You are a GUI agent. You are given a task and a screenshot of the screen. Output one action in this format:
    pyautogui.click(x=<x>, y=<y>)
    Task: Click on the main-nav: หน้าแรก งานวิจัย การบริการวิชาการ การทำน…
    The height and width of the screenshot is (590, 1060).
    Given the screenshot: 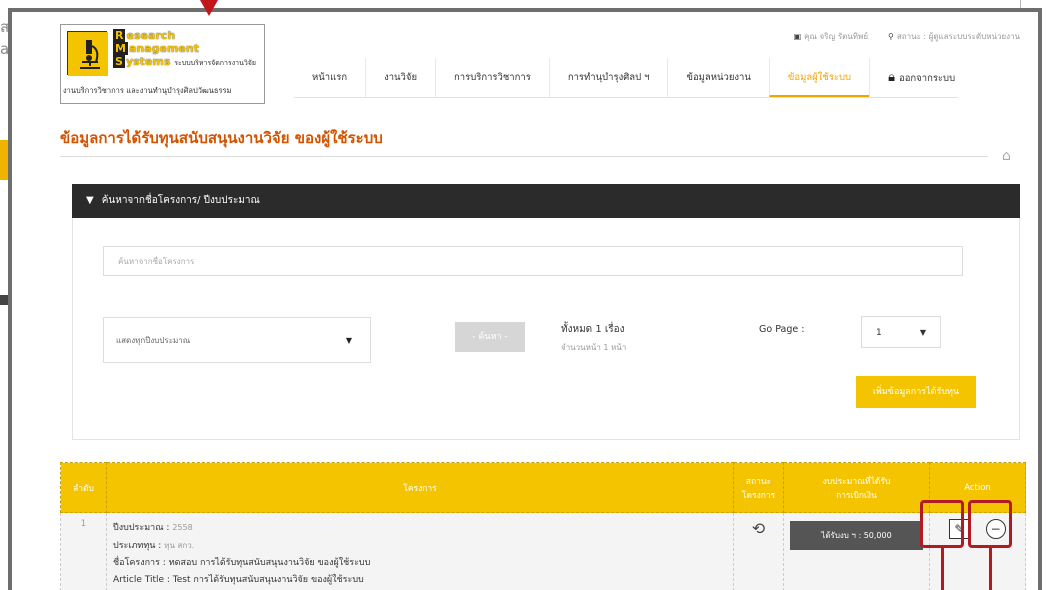 What is the action you would take?
    pyautogui.click(x=626, y=78)
    